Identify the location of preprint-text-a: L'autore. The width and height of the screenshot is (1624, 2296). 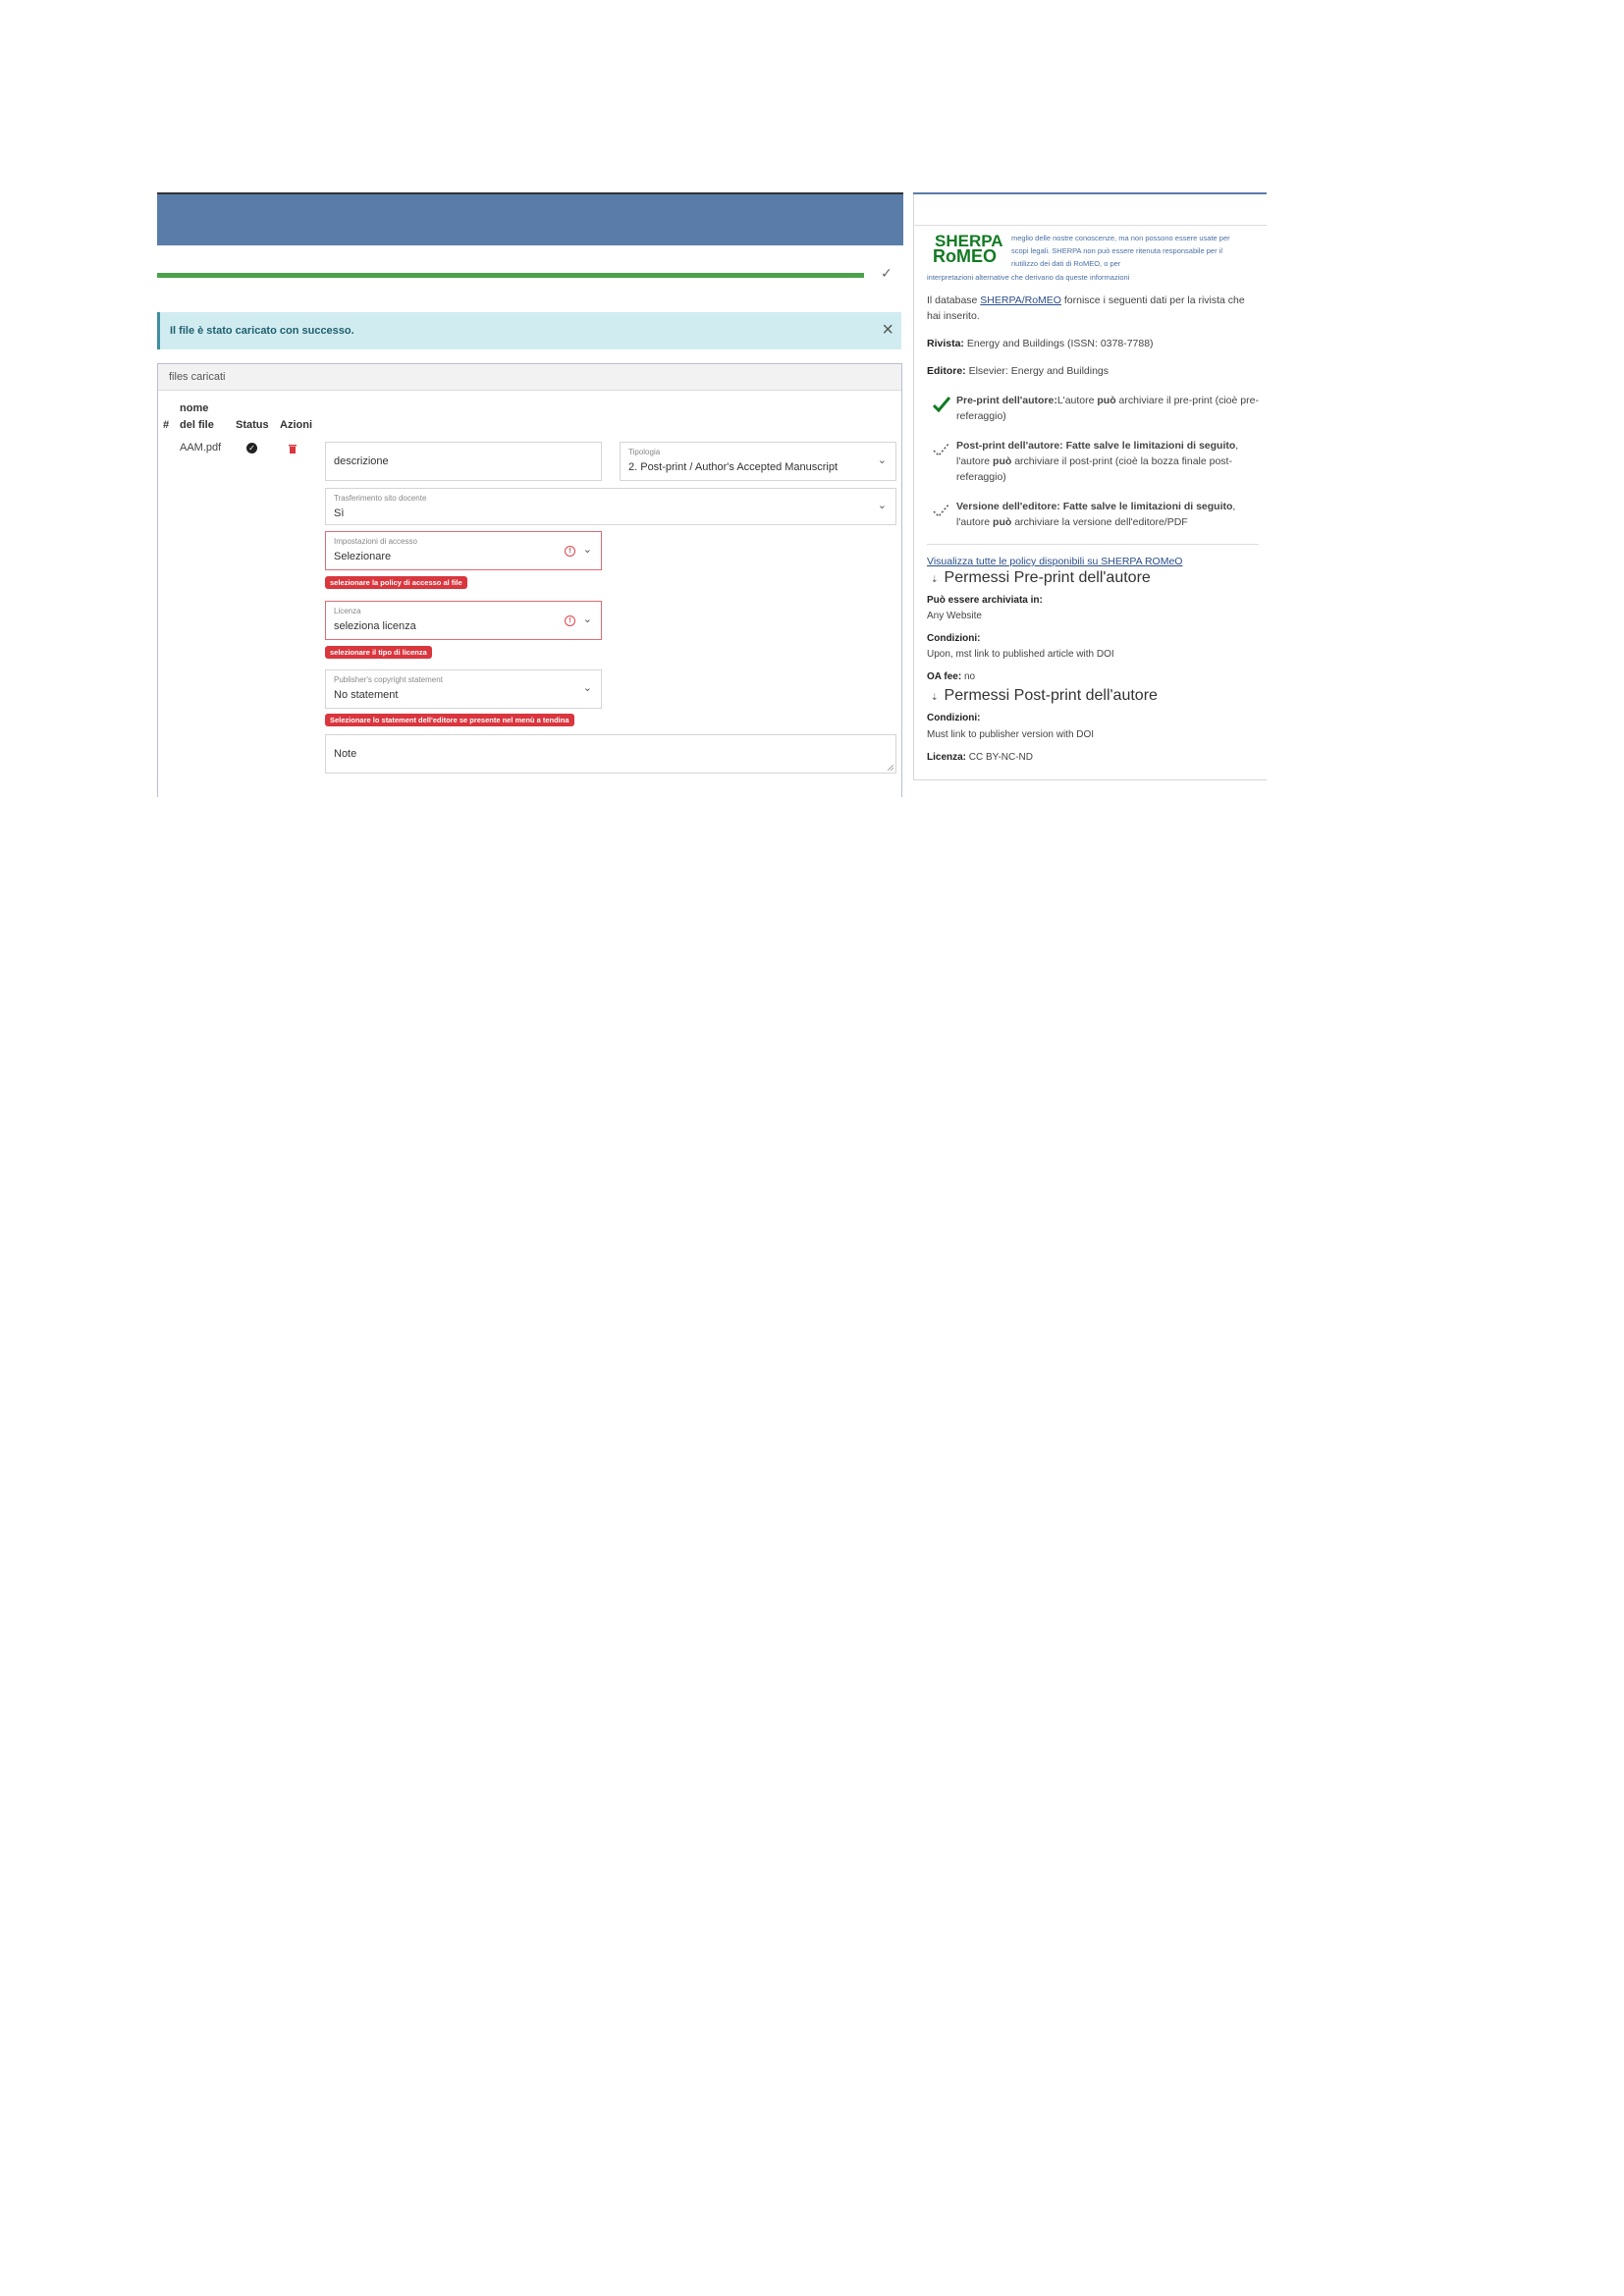
(1077, 400).